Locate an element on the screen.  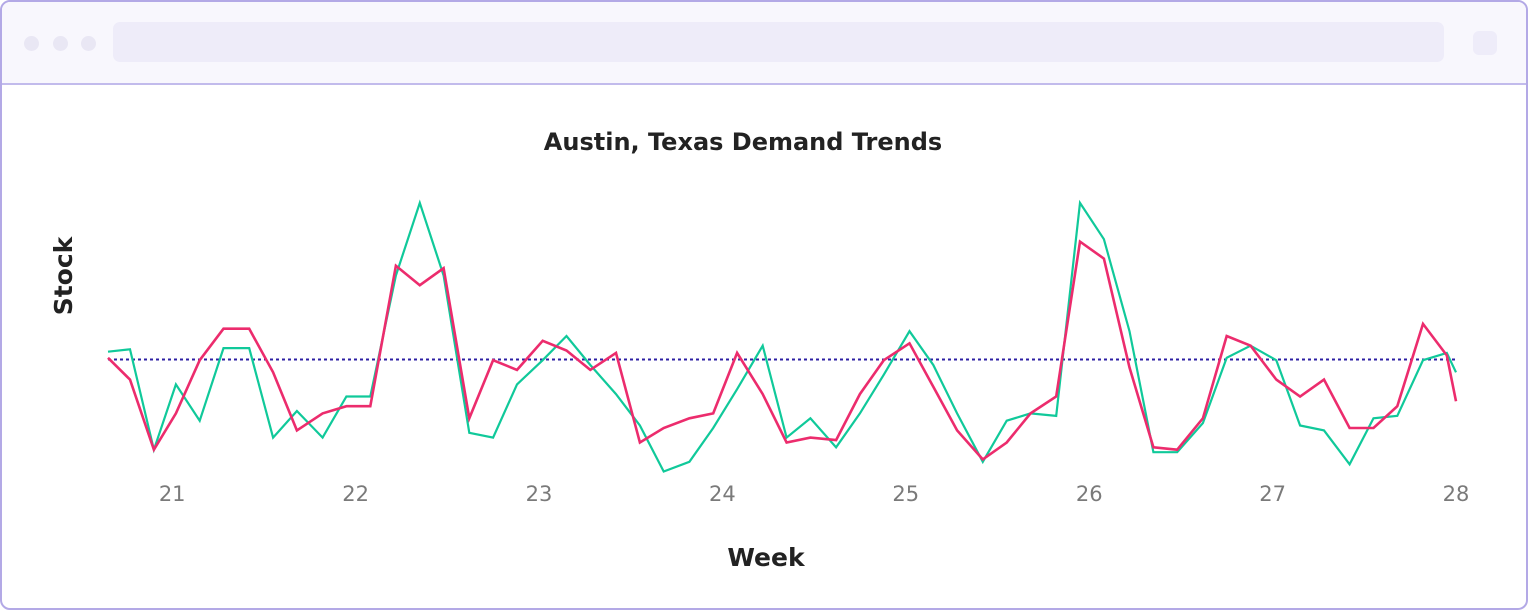
x-axis-label: Week is located at coordinates (766, 557).